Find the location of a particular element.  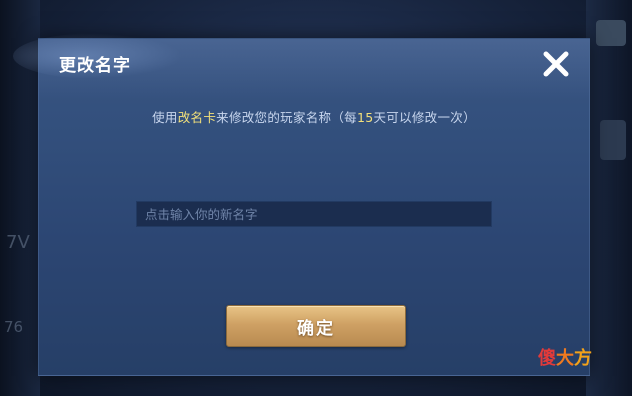

new-name-input is located at coordinates (314, 214).